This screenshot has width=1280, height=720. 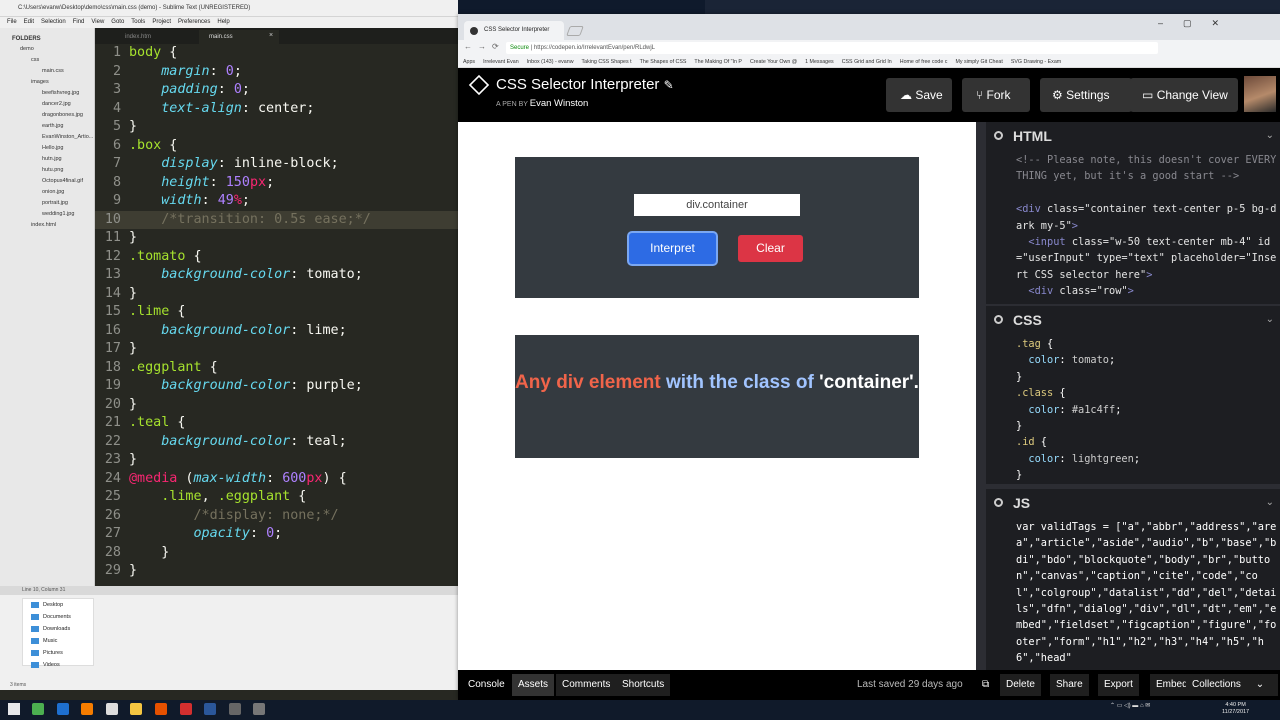 I want to click on explorer-item: Videos, so click(x=58, y=665).